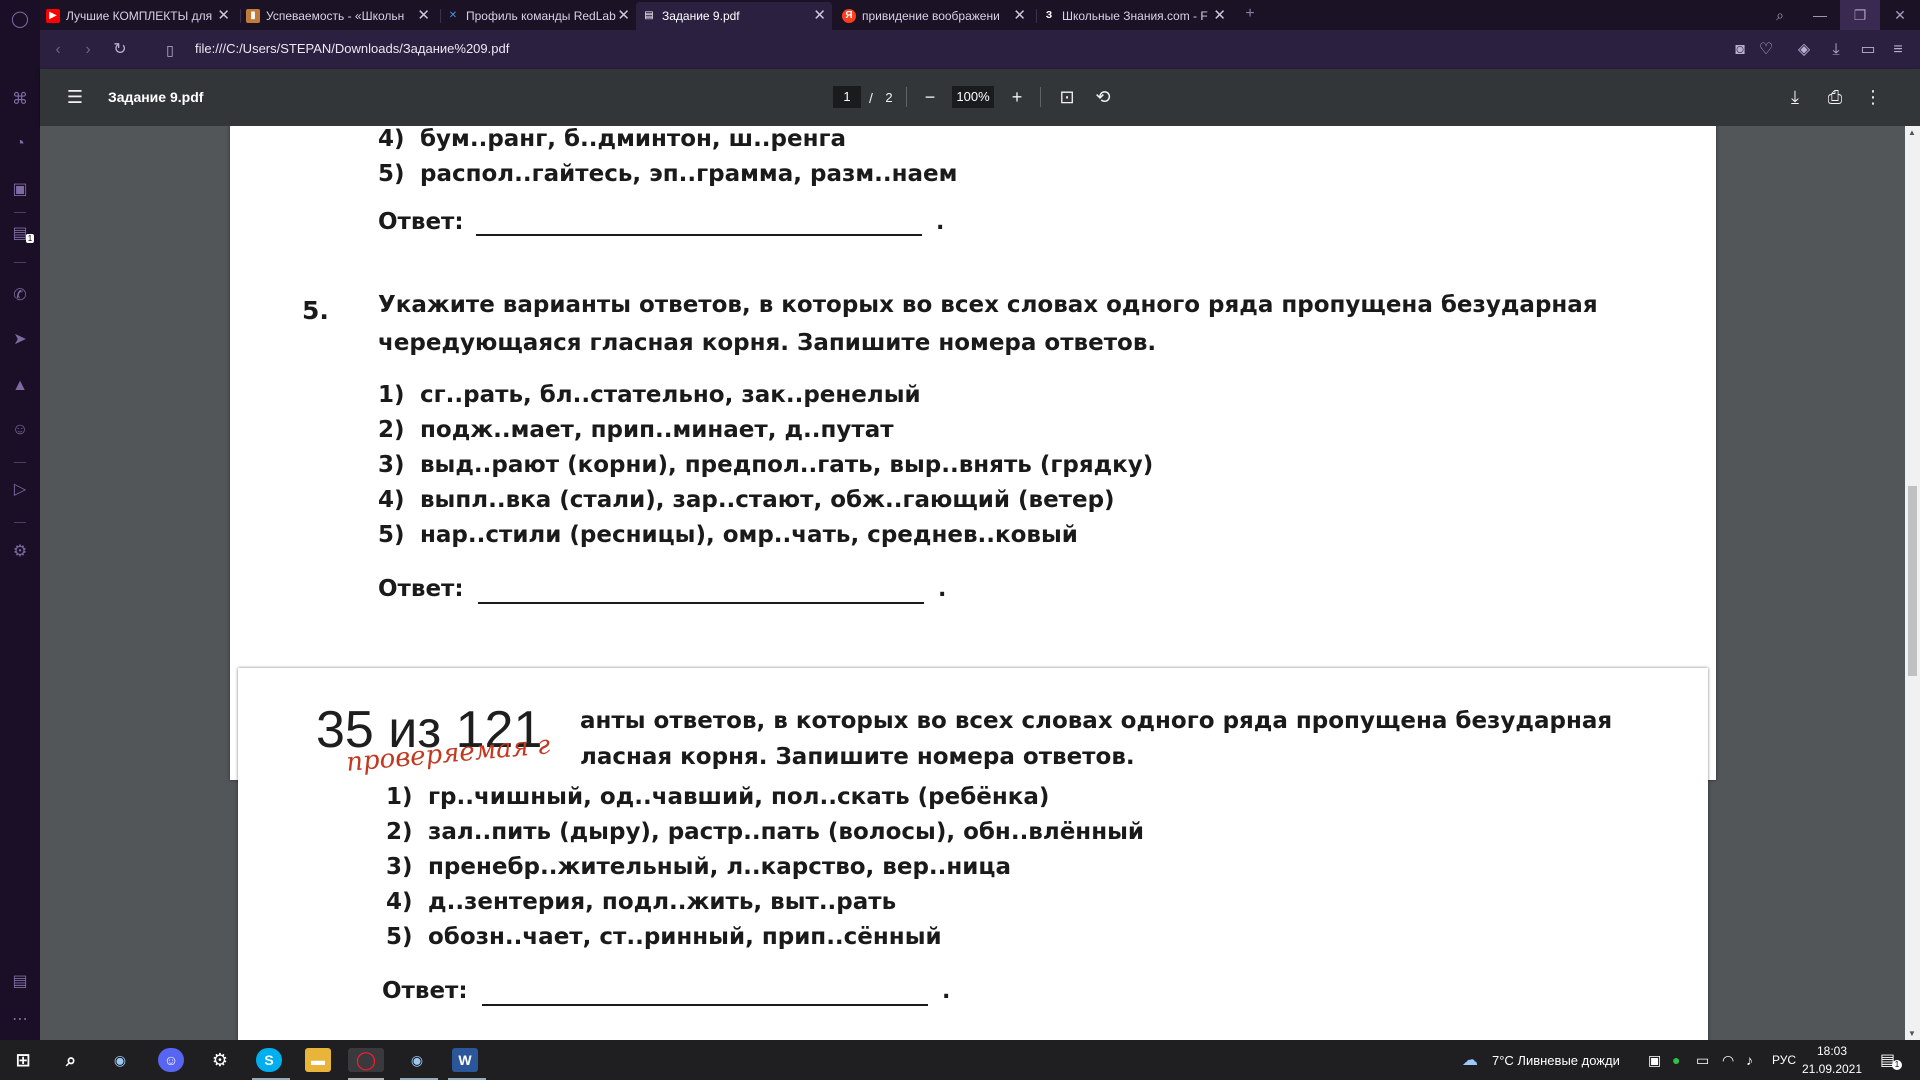 Image resolution: width=1920 pixels, height=1080 pixels. What do you see at coordinates (465, 1060) in the screenshot?
I see `word-icon: W` at bounding box center [465, 1060].